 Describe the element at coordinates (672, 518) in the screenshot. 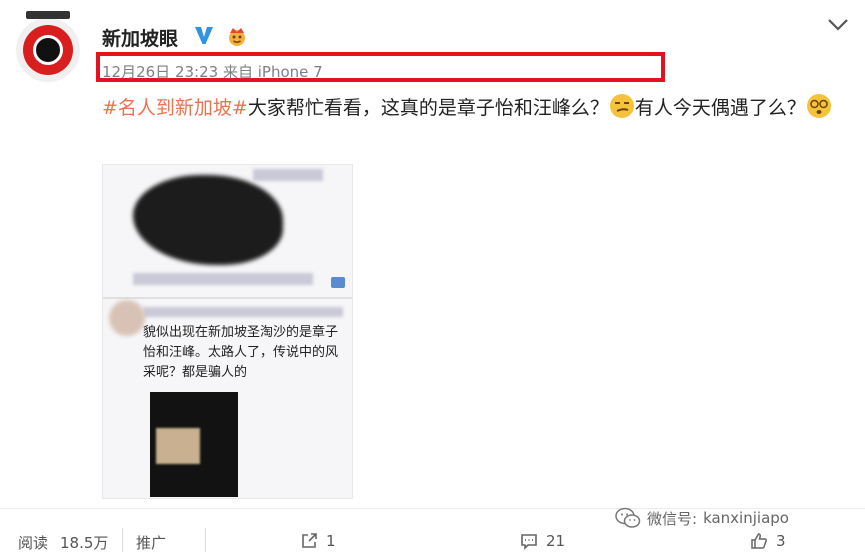

I see `wechat-prefix: 微信号:` at that location.